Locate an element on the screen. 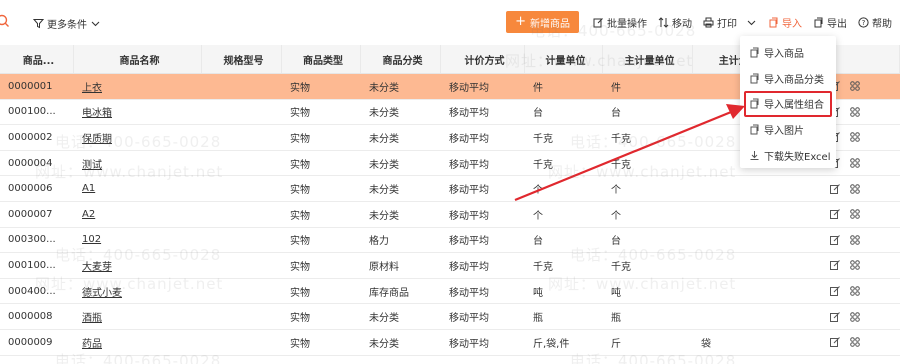 The height and width of the screenshot is (364, 900). product-name-link: 电冰箱 is located at coordinates (138, 111).